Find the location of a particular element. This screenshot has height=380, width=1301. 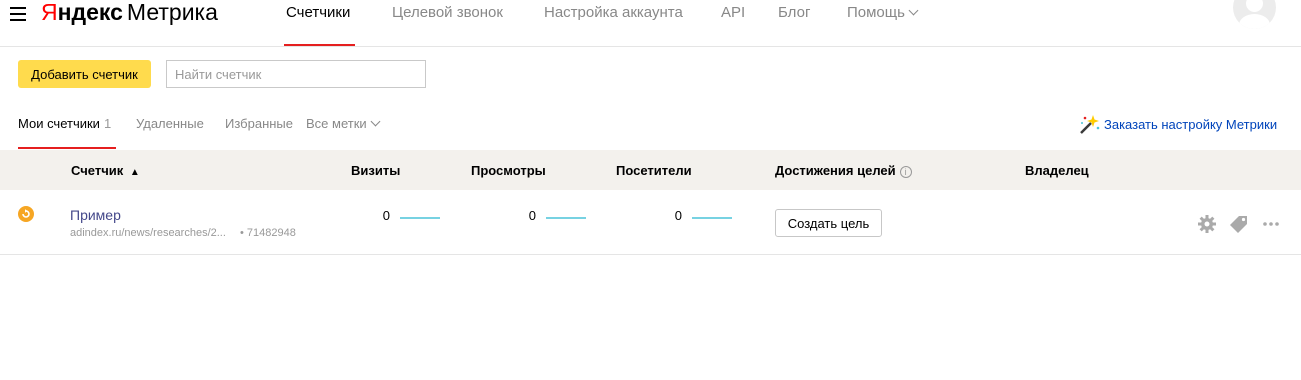

status-pending-icon is located at coordinates (26, 214).